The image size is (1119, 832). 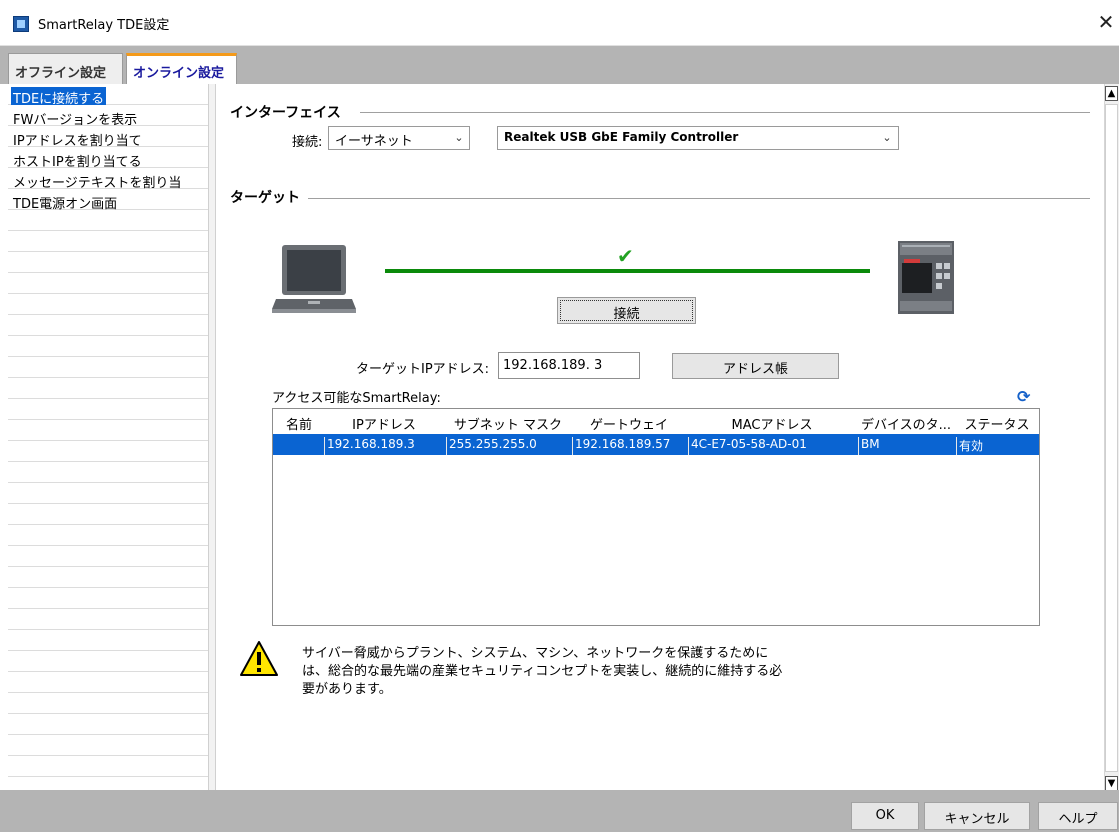 I want to click on table-cell-device-type: BM, so click(x=906, y=446).